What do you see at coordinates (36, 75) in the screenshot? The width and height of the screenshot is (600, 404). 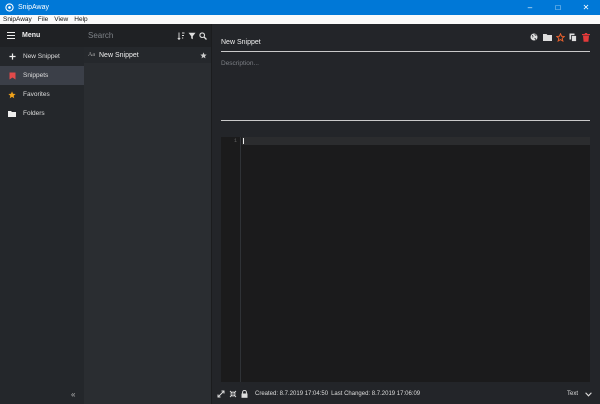 I see `sidebar-item-label: Snippets` at bounding box center [36, 75].